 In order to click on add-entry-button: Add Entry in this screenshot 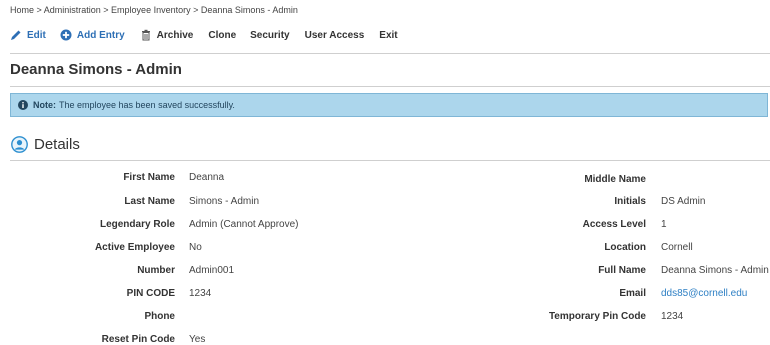, I will do `click(92, 35)`.